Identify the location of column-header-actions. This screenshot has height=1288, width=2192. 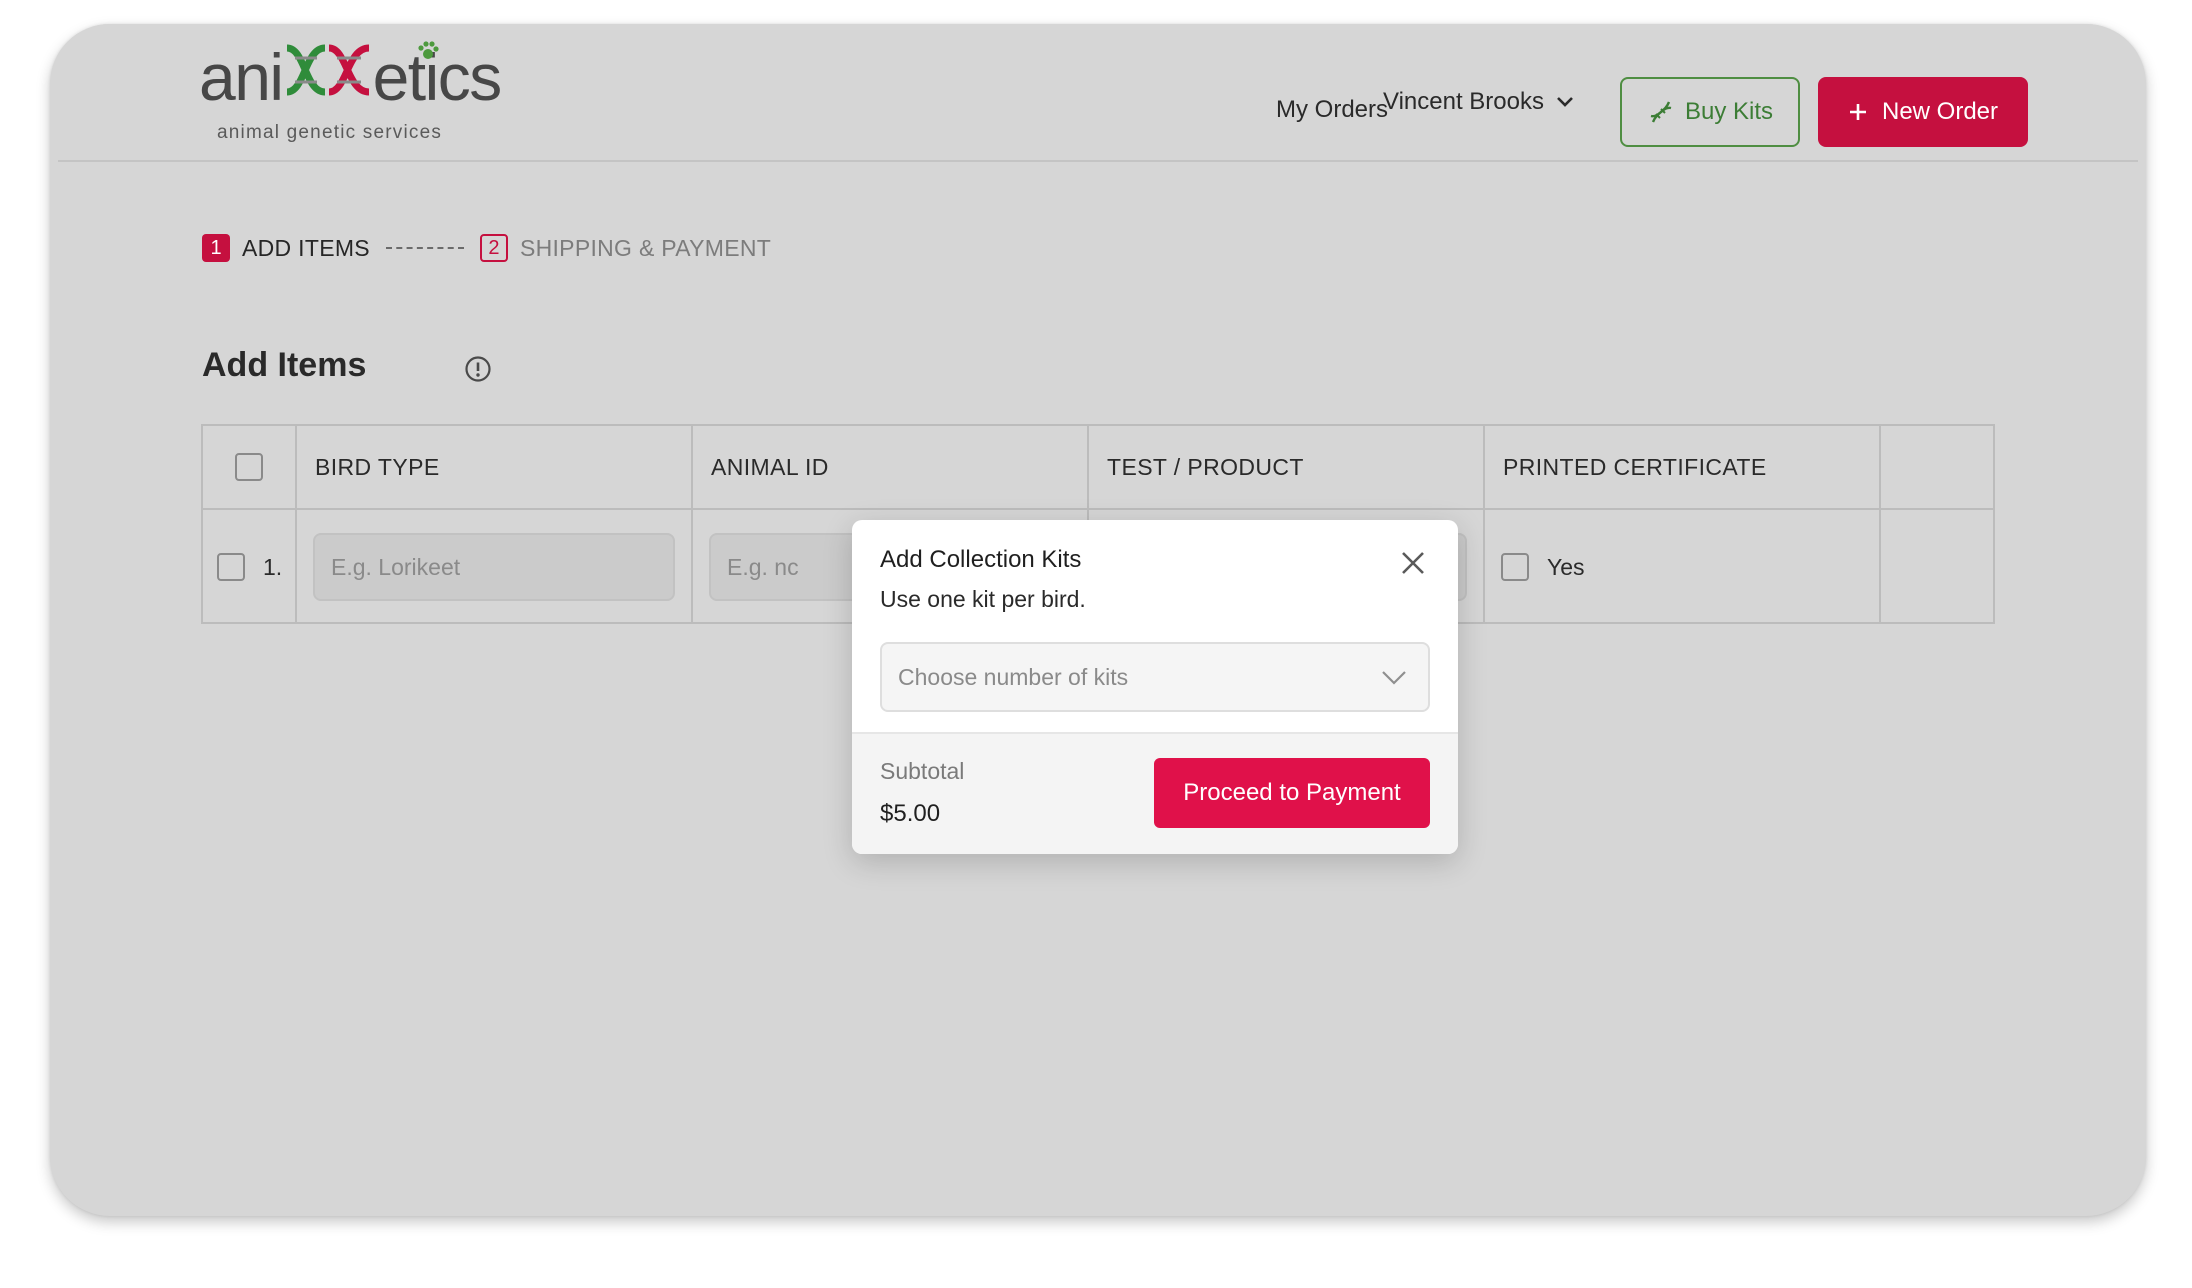
(1937, 467).